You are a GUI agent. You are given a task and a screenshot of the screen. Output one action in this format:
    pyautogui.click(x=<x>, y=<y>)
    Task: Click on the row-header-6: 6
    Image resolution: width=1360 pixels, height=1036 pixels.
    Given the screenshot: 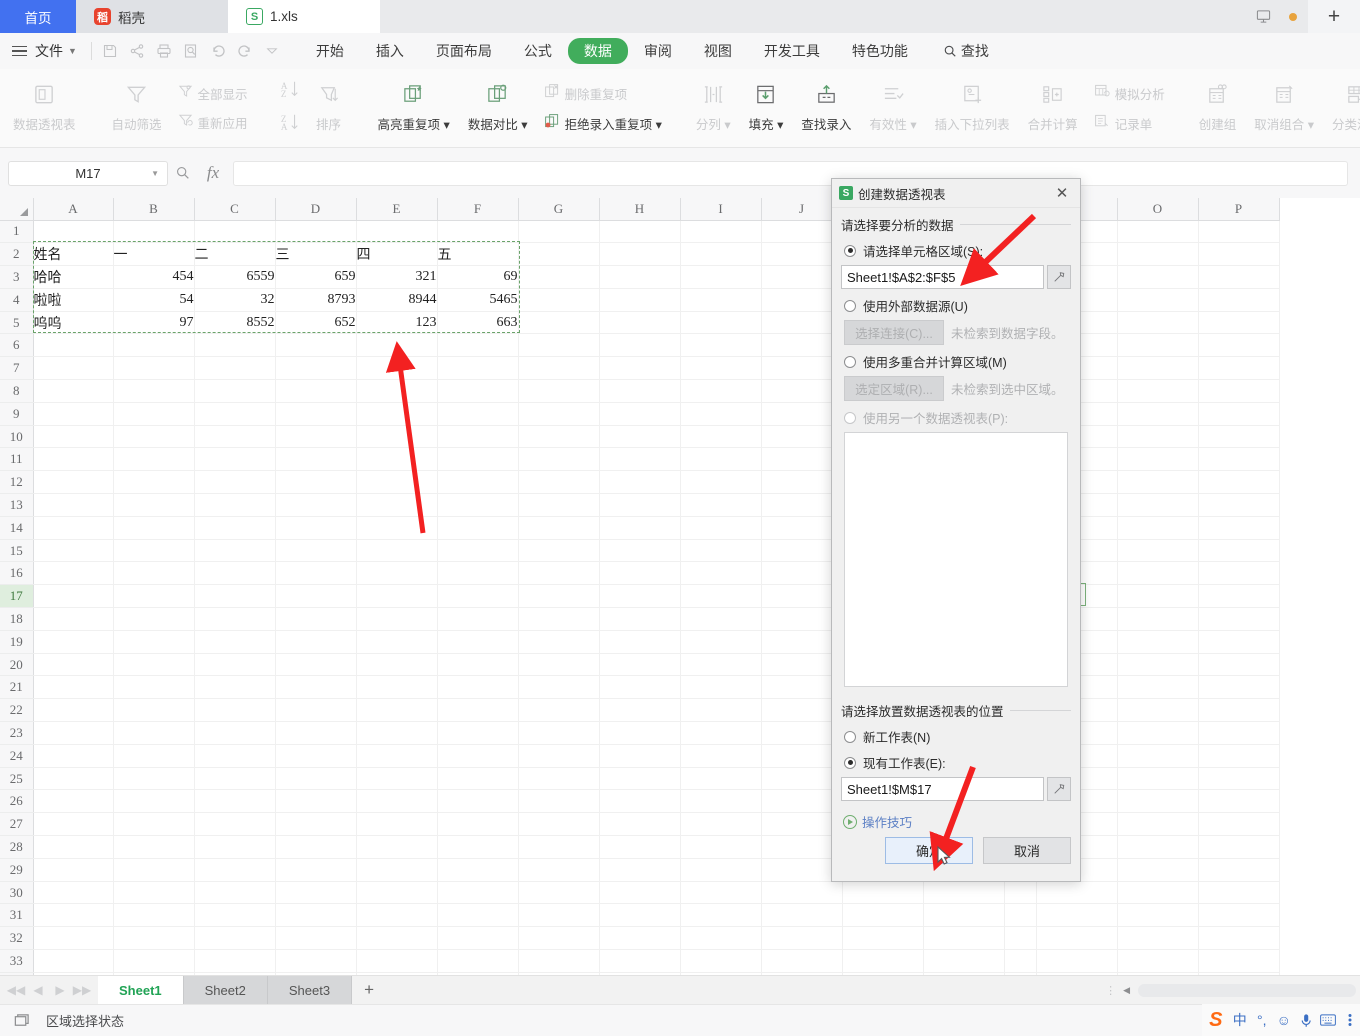 What is the action you would take?
    pyautogui.click(x=17, y=345)
    